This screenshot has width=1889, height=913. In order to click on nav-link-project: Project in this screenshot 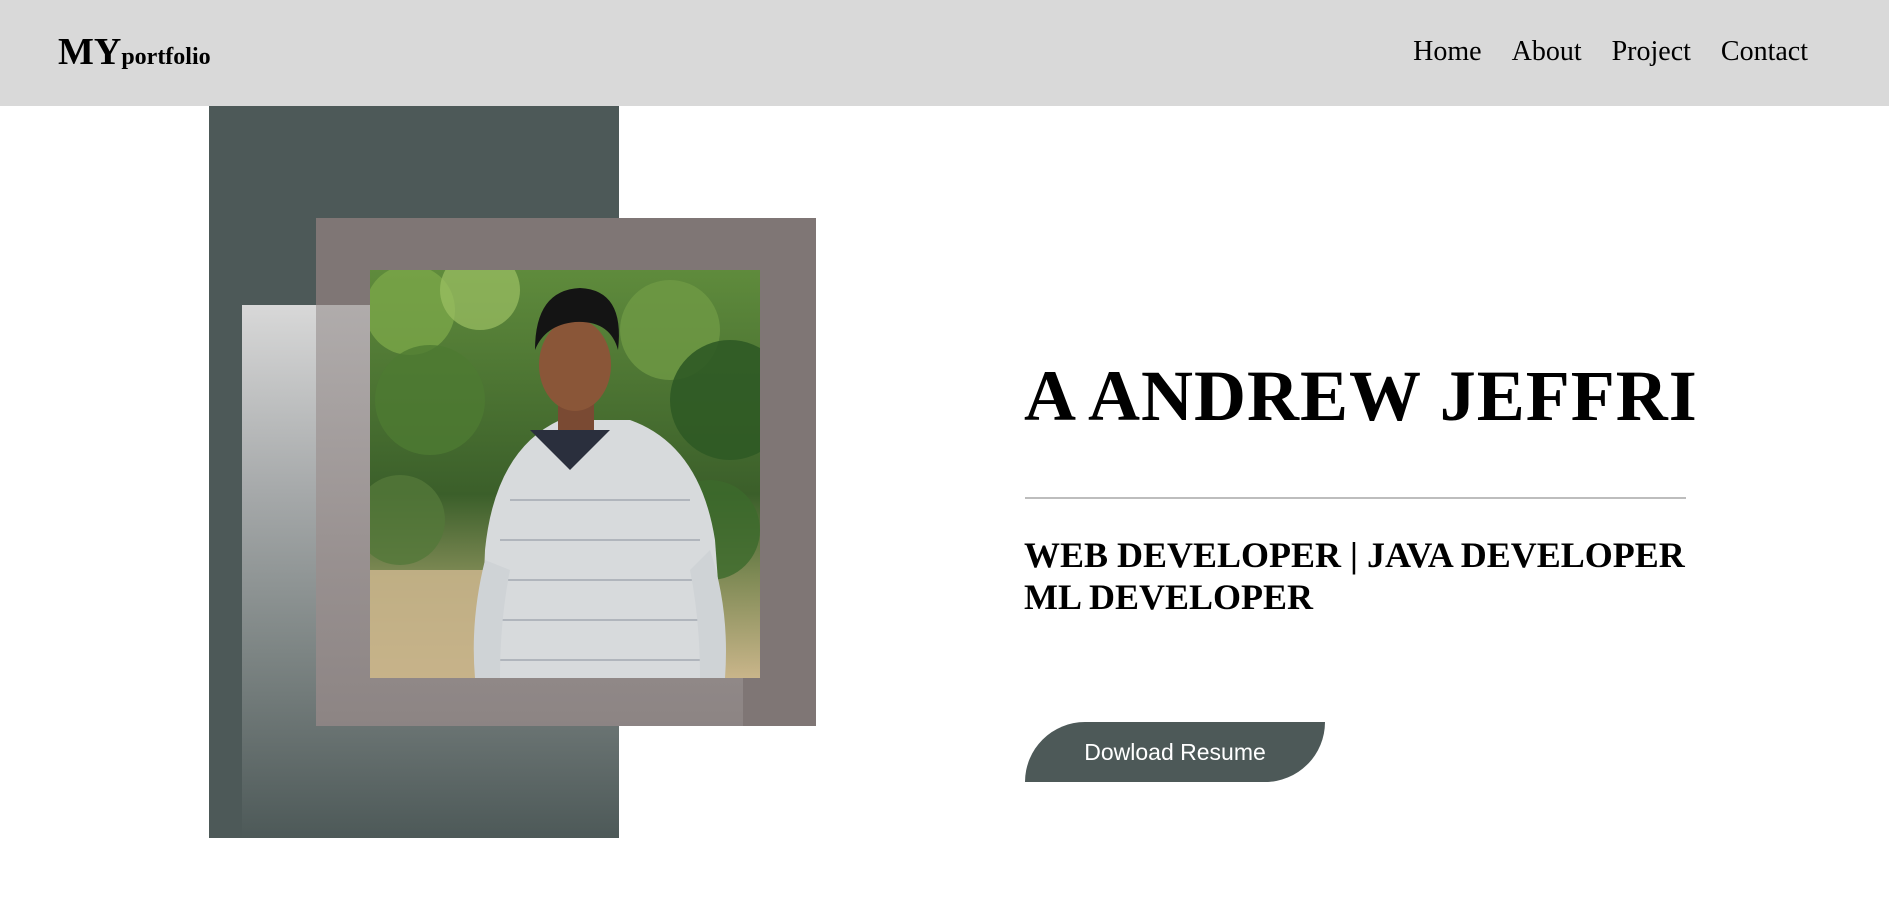, I will do `click(1651, 52)`.